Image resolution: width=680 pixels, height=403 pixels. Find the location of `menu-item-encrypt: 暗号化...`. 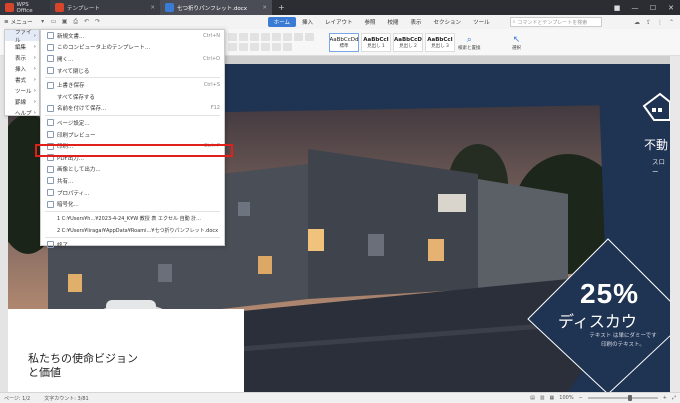

menu-item-encrypt: 暗号化... is located at coordinates (132, 204).